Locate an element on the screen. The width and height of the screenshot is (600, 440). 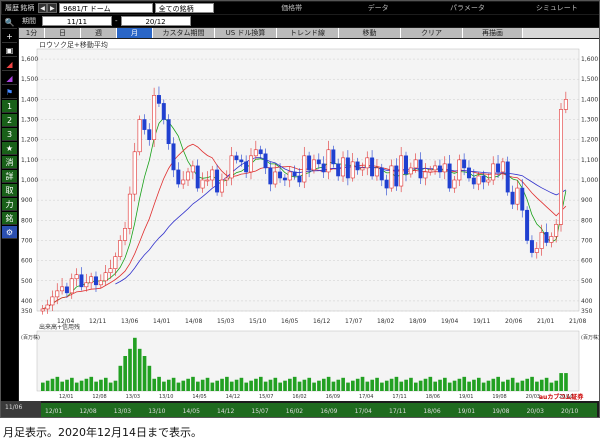
delete-button: 消 is located at coordinates (9, 162).